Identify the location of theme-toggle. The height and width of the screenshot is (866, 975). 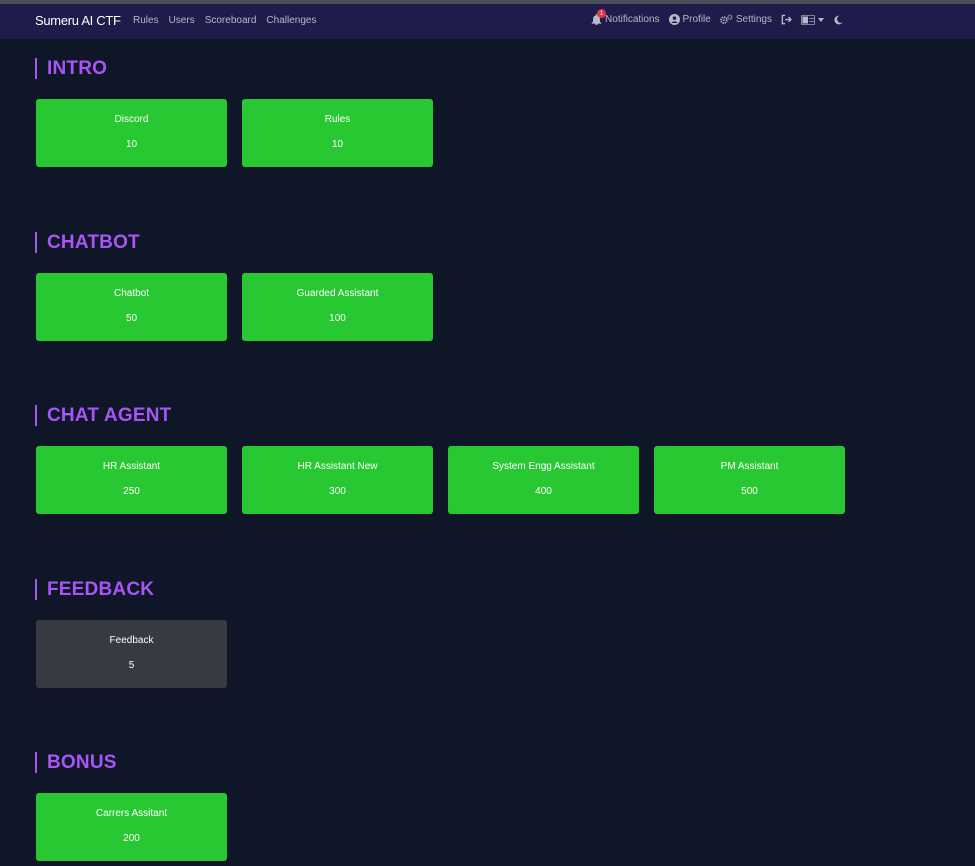
(838, 20).